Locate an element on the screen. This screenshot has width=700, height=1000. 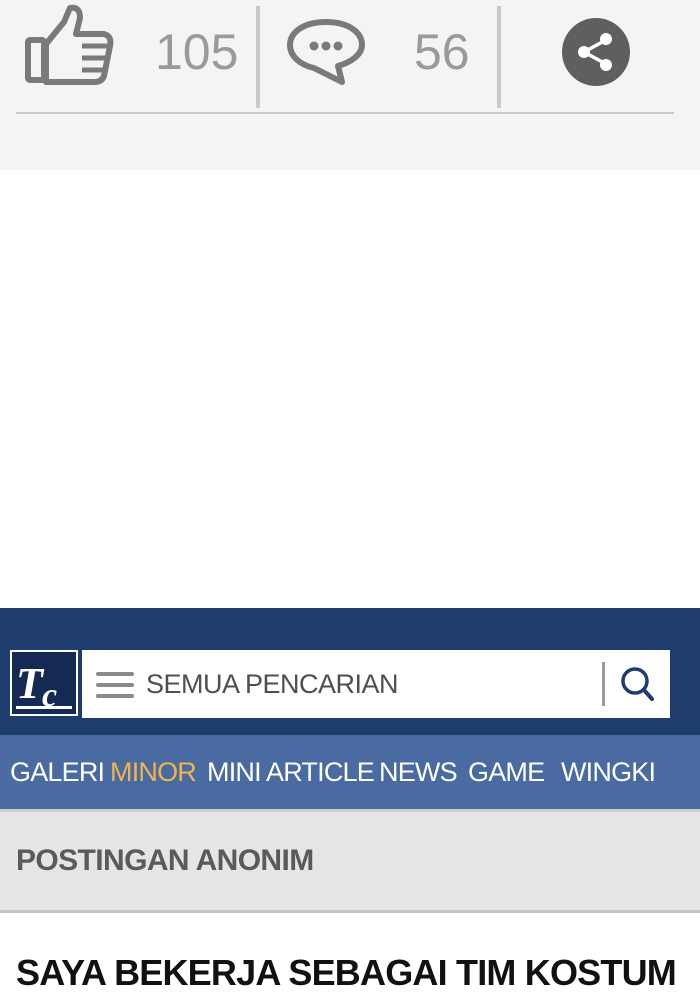
hamburger-menu-icon is located at coordinates (115, 685).